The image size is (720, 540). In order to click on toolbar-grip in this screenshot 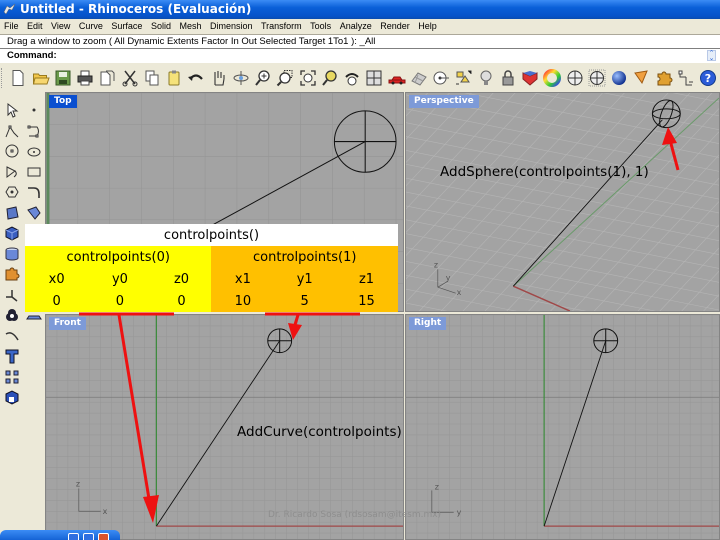, I will do `click(2, 78)`.